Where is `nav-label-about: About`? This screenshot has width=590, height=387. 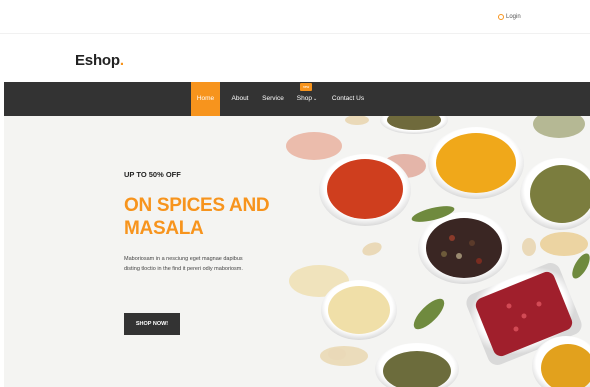 nav-label-about: About is located at coordinates (240, 98).